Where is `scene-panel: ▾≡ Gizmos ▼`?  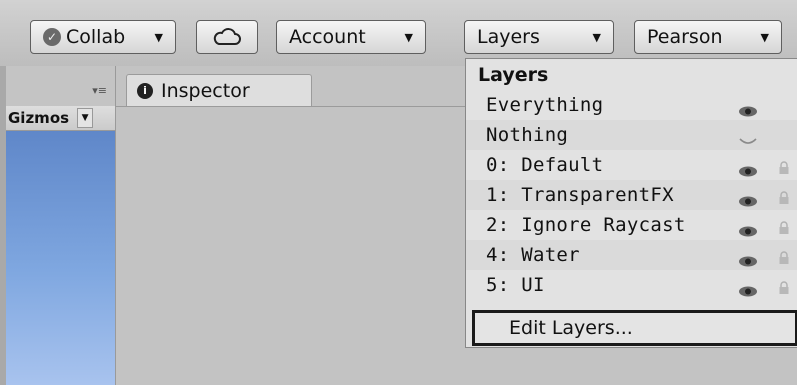 scene-panel: ▾≡ Gizmos ▼ is located at coordinates (61, 225).